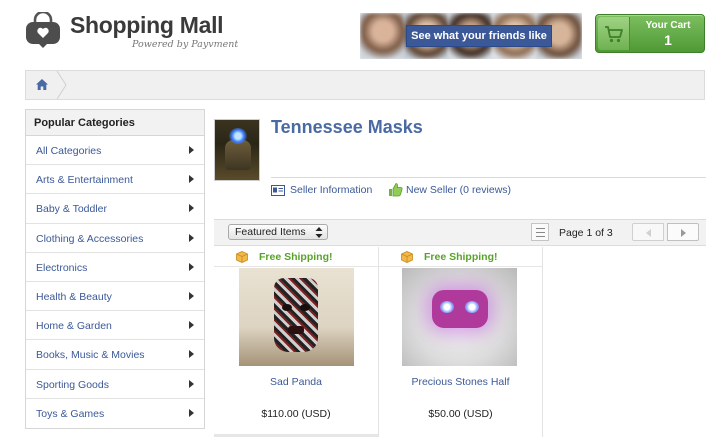 The image size is (722, 437). I want to click on sort-dropdown: Featured Items, so click(278, 232).